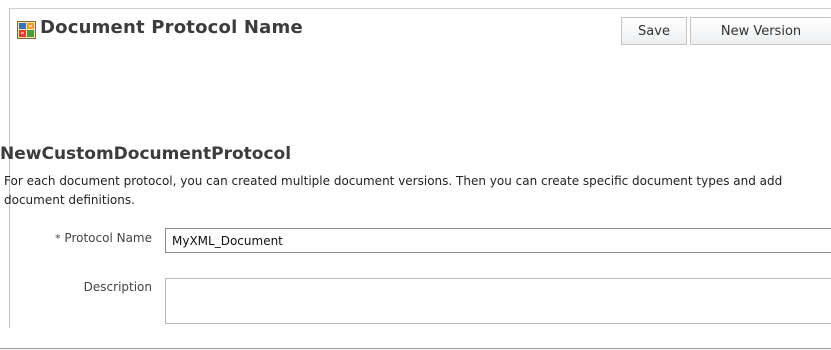  I want to click on section-title: NewCustomDocumentProtocol, so click(146, 154).